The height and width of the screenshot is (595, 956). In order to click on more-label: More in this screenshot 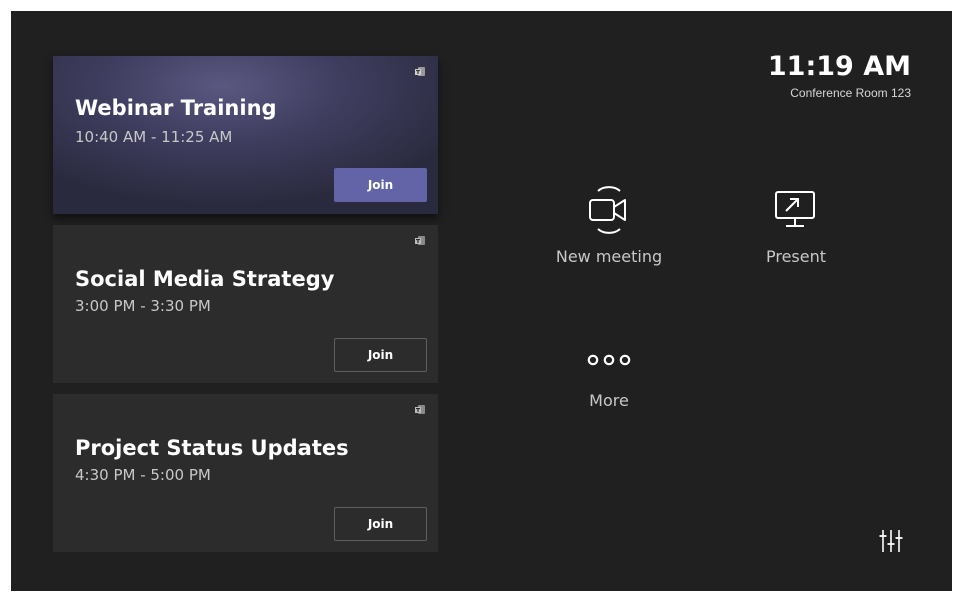, I will do `click(609, 400)`.